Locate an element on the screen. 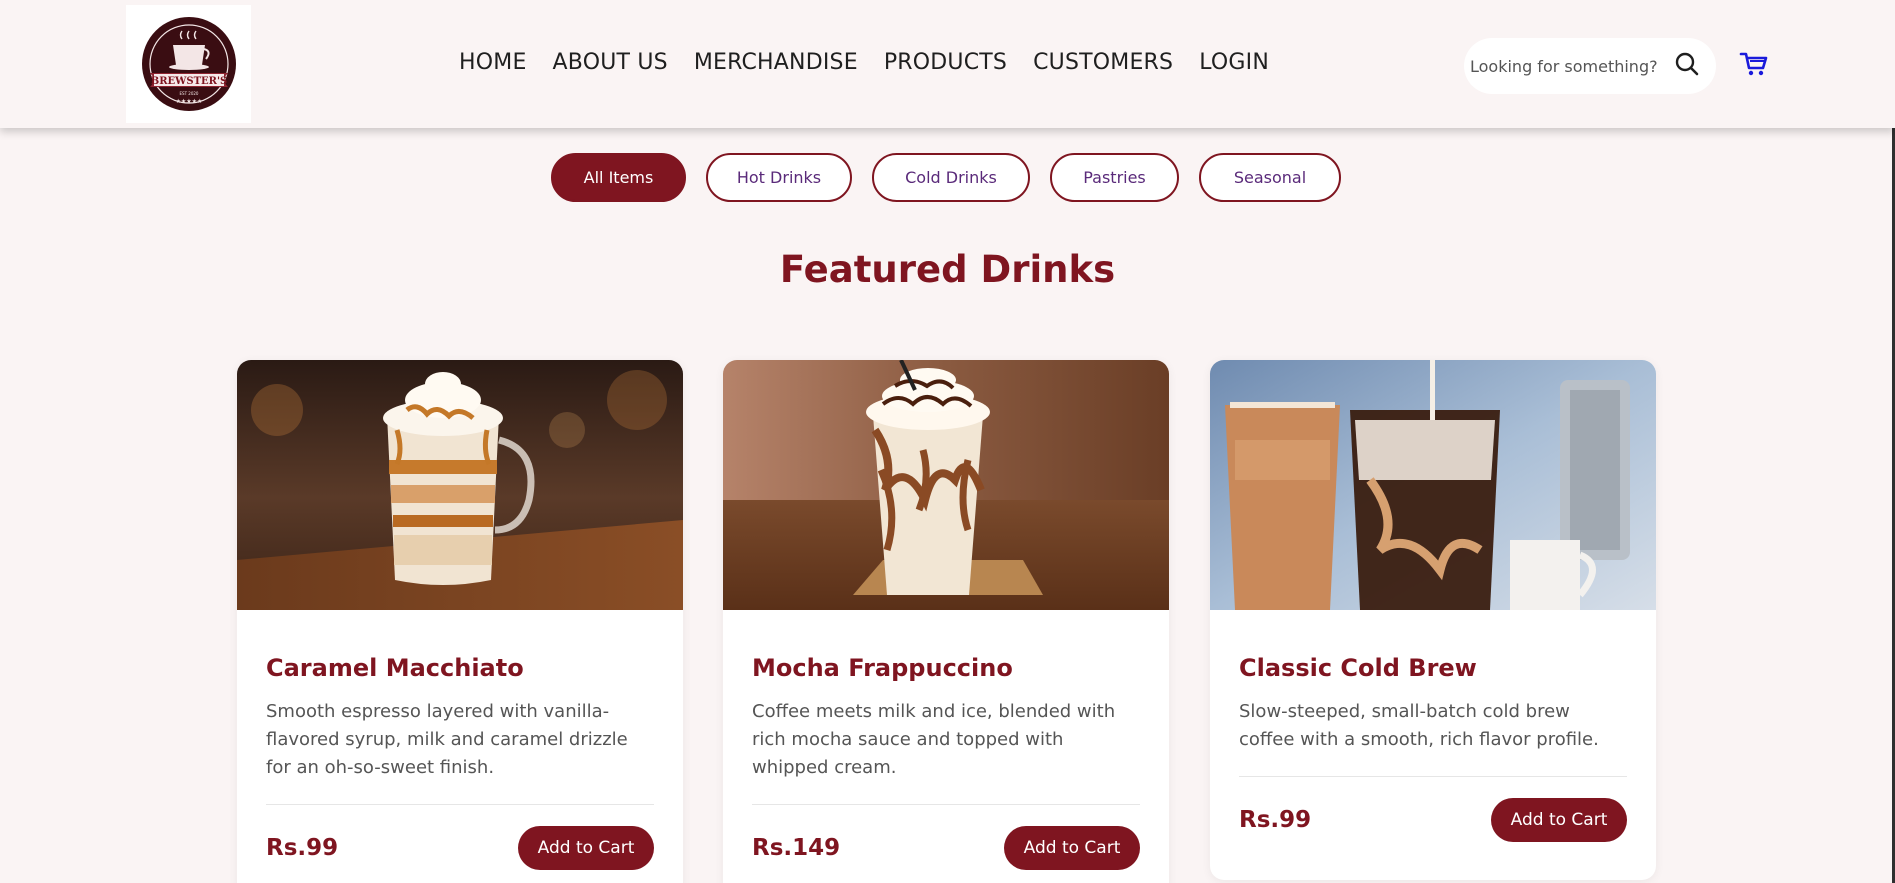  product-image-classic-cold-brew is located at coordinates (1433, 485).